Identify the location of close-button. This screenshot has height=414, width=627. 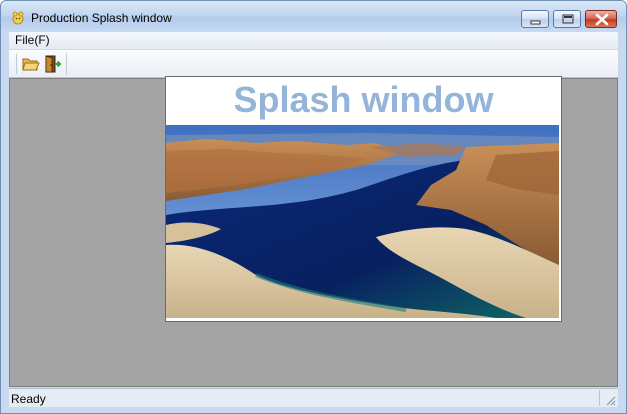
(601, 19).